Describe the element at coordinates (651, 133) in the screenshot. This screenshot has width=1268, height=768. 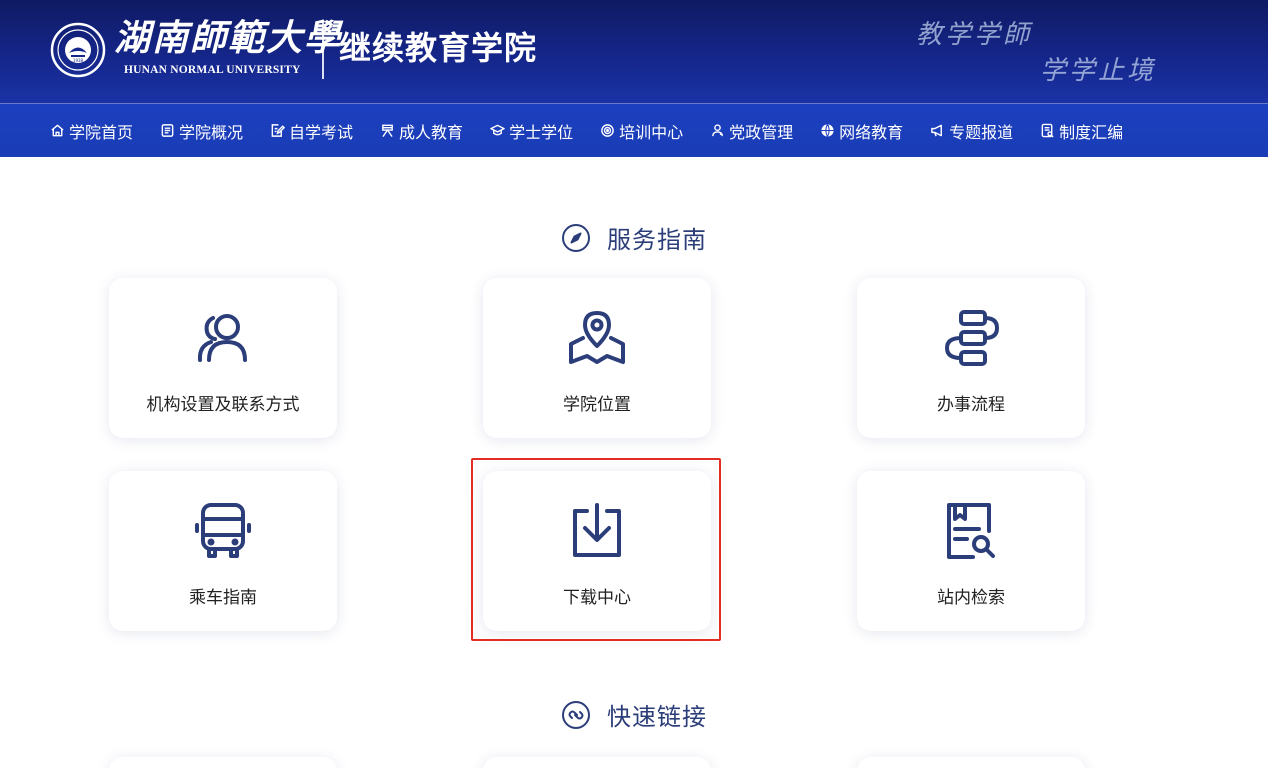
I see `nav-item-label: 培训中心` at that location.